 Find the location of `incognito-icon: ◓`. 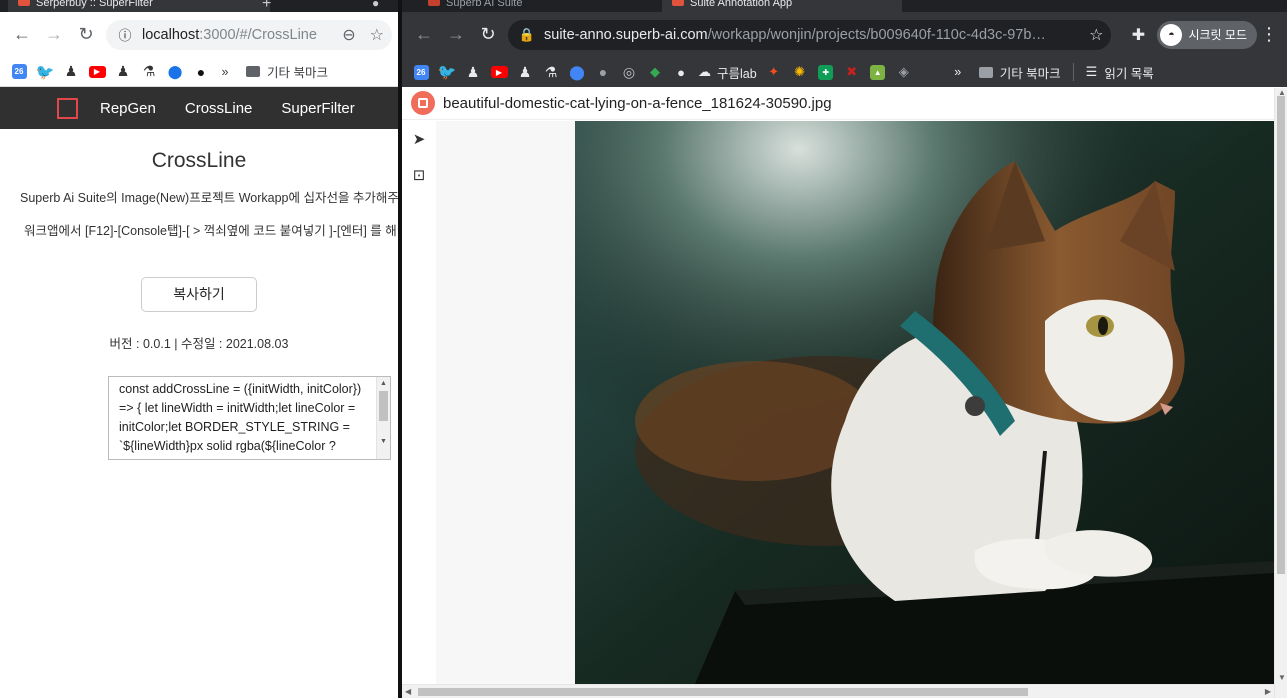

incognito-icon: ◓ is located at coordinates (1171, 34).